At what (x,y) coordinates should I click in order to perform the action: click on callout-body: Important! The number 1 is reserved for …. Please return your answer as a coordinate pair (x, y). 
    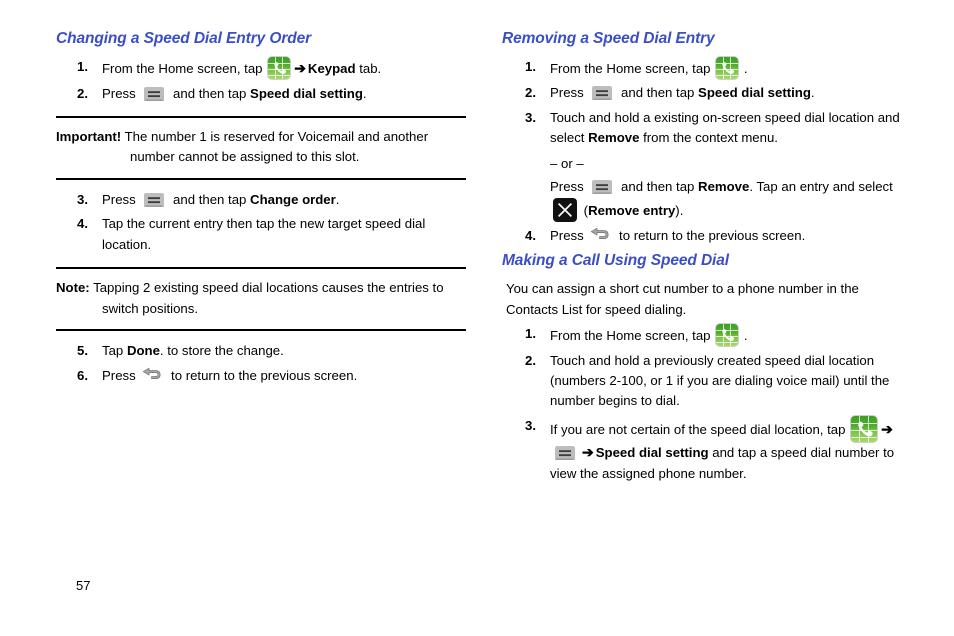
    Looking at the image, I should click on (261, 147).